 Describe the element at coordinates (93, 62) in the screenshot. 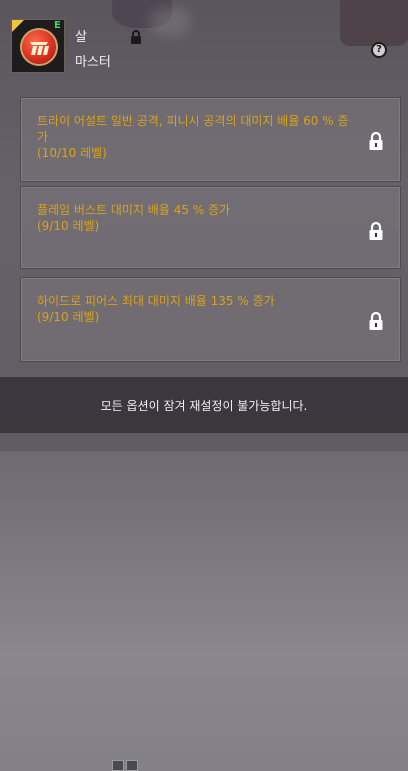

I see `skill-level: 마스터` at that location.